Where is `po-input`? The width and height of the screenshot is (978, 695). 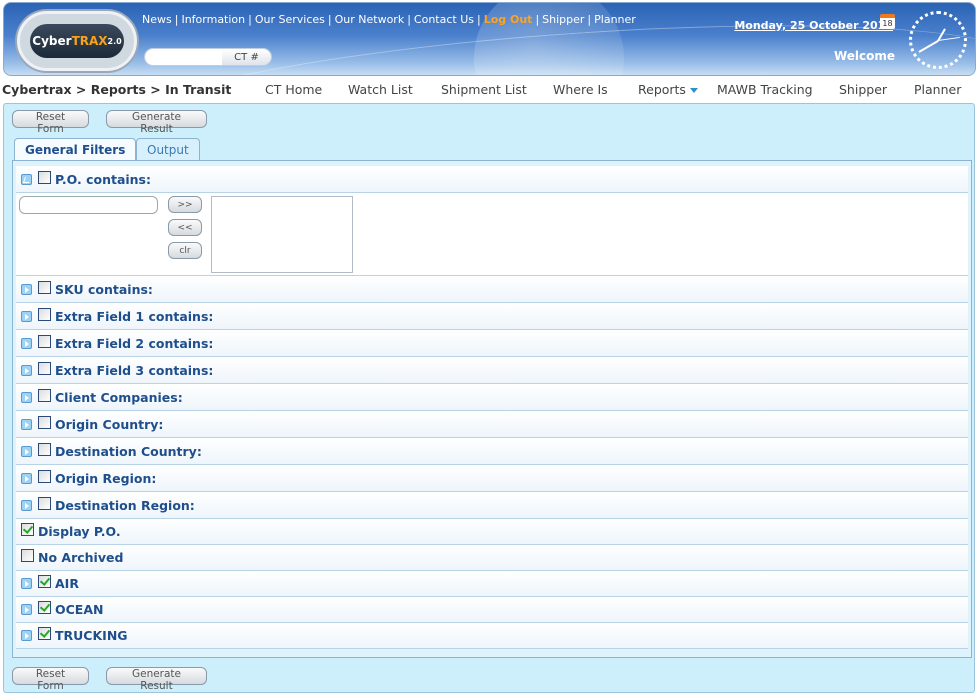 po-input is located at coordinates (88, 205).